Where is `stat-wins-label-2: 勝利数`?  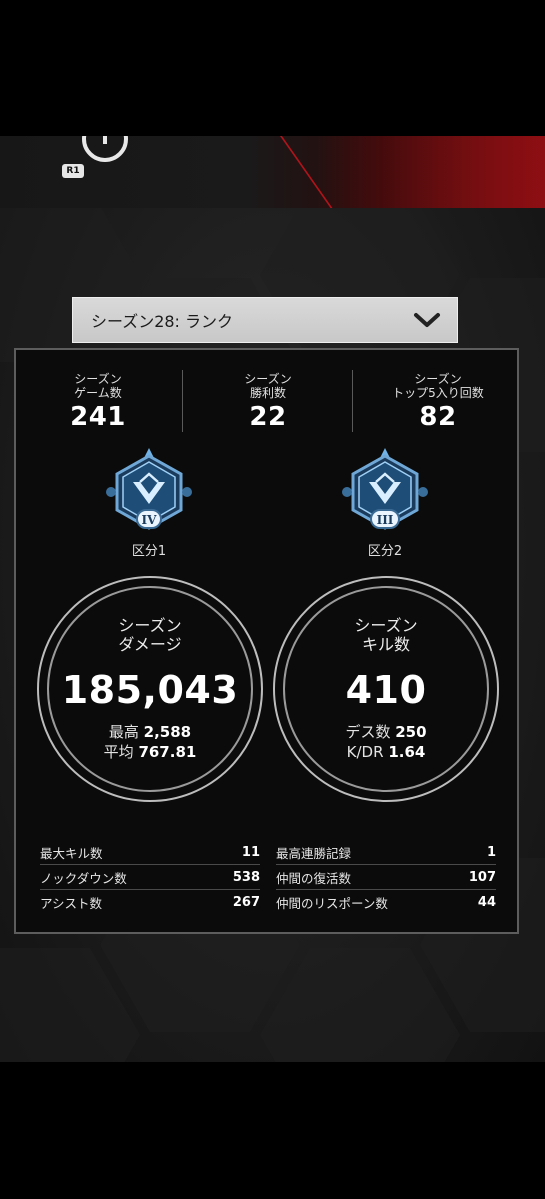 stat-wins-label-2: 勝利数 is located at coordinates (267, 393).